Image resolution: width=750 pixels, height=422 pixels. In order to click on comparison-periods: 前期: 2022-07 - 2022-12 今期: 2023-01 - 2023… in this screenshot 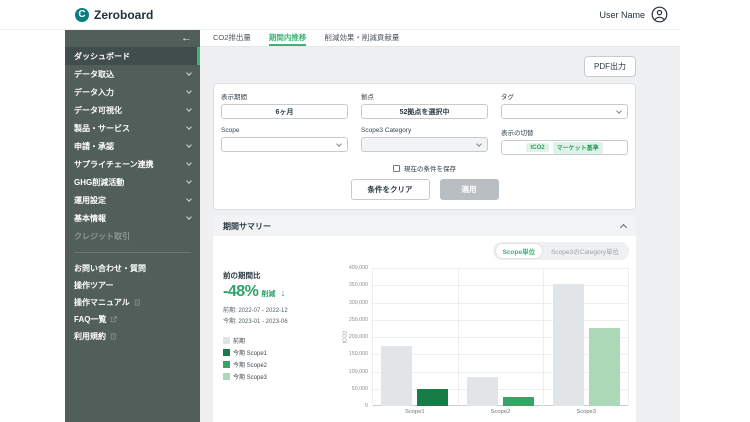, I will do `click(280, 317)`.